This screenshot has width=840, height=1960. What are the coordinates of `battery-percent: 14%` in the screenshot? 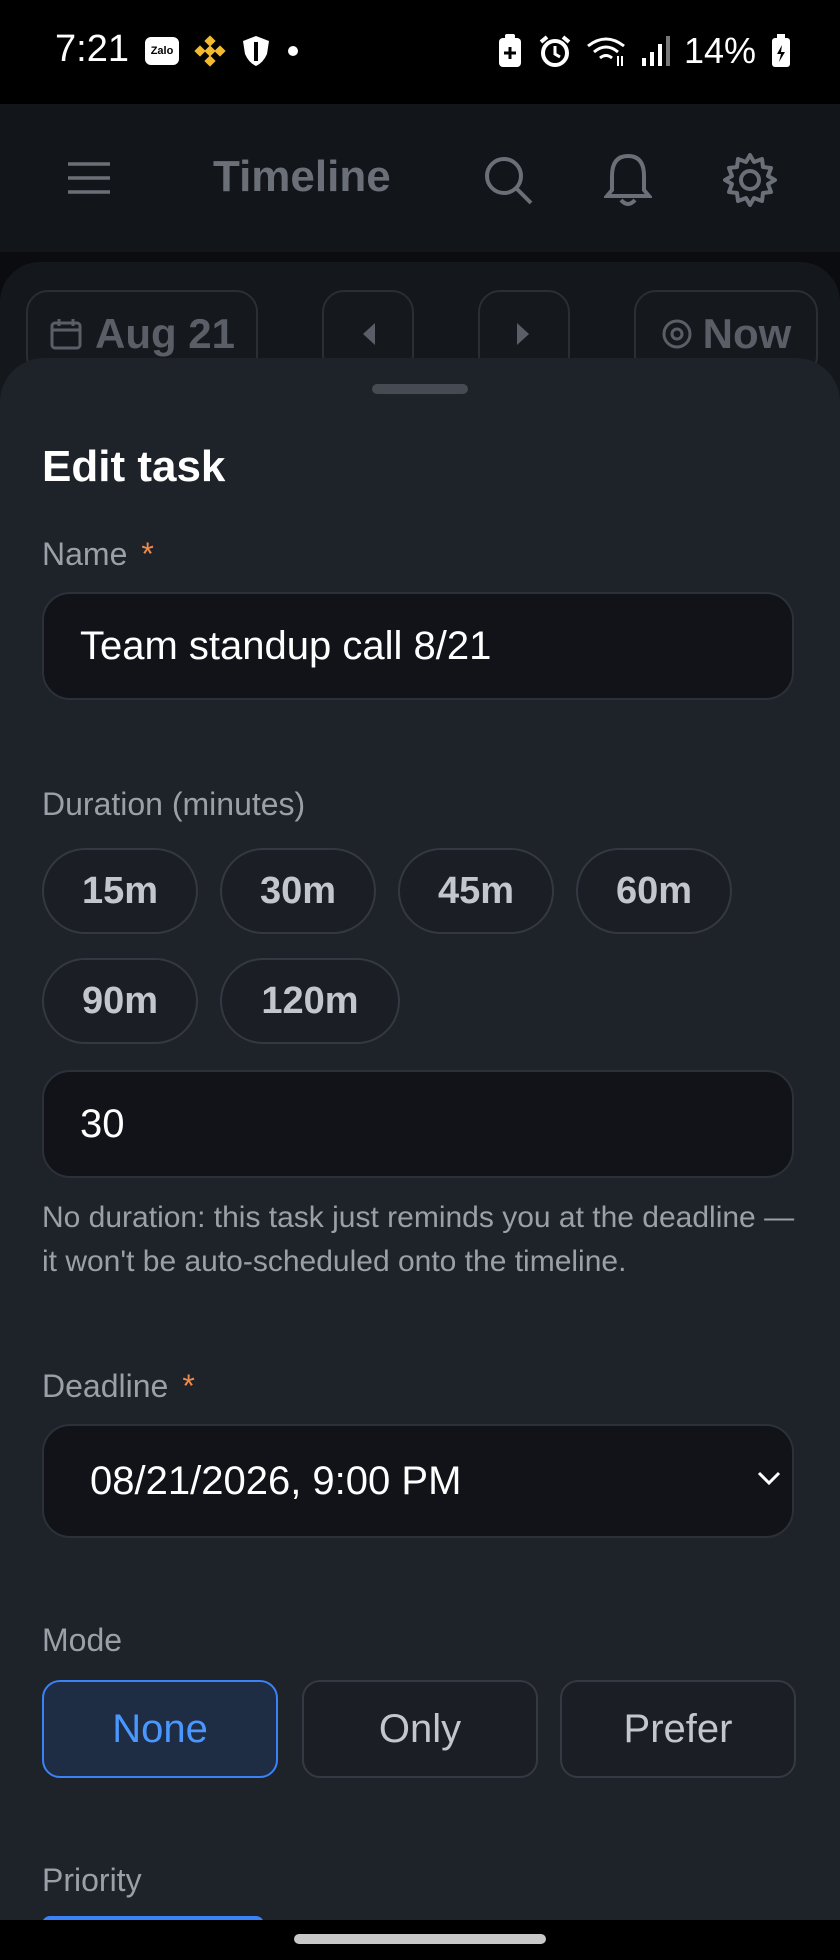 It's located at (719, 50).